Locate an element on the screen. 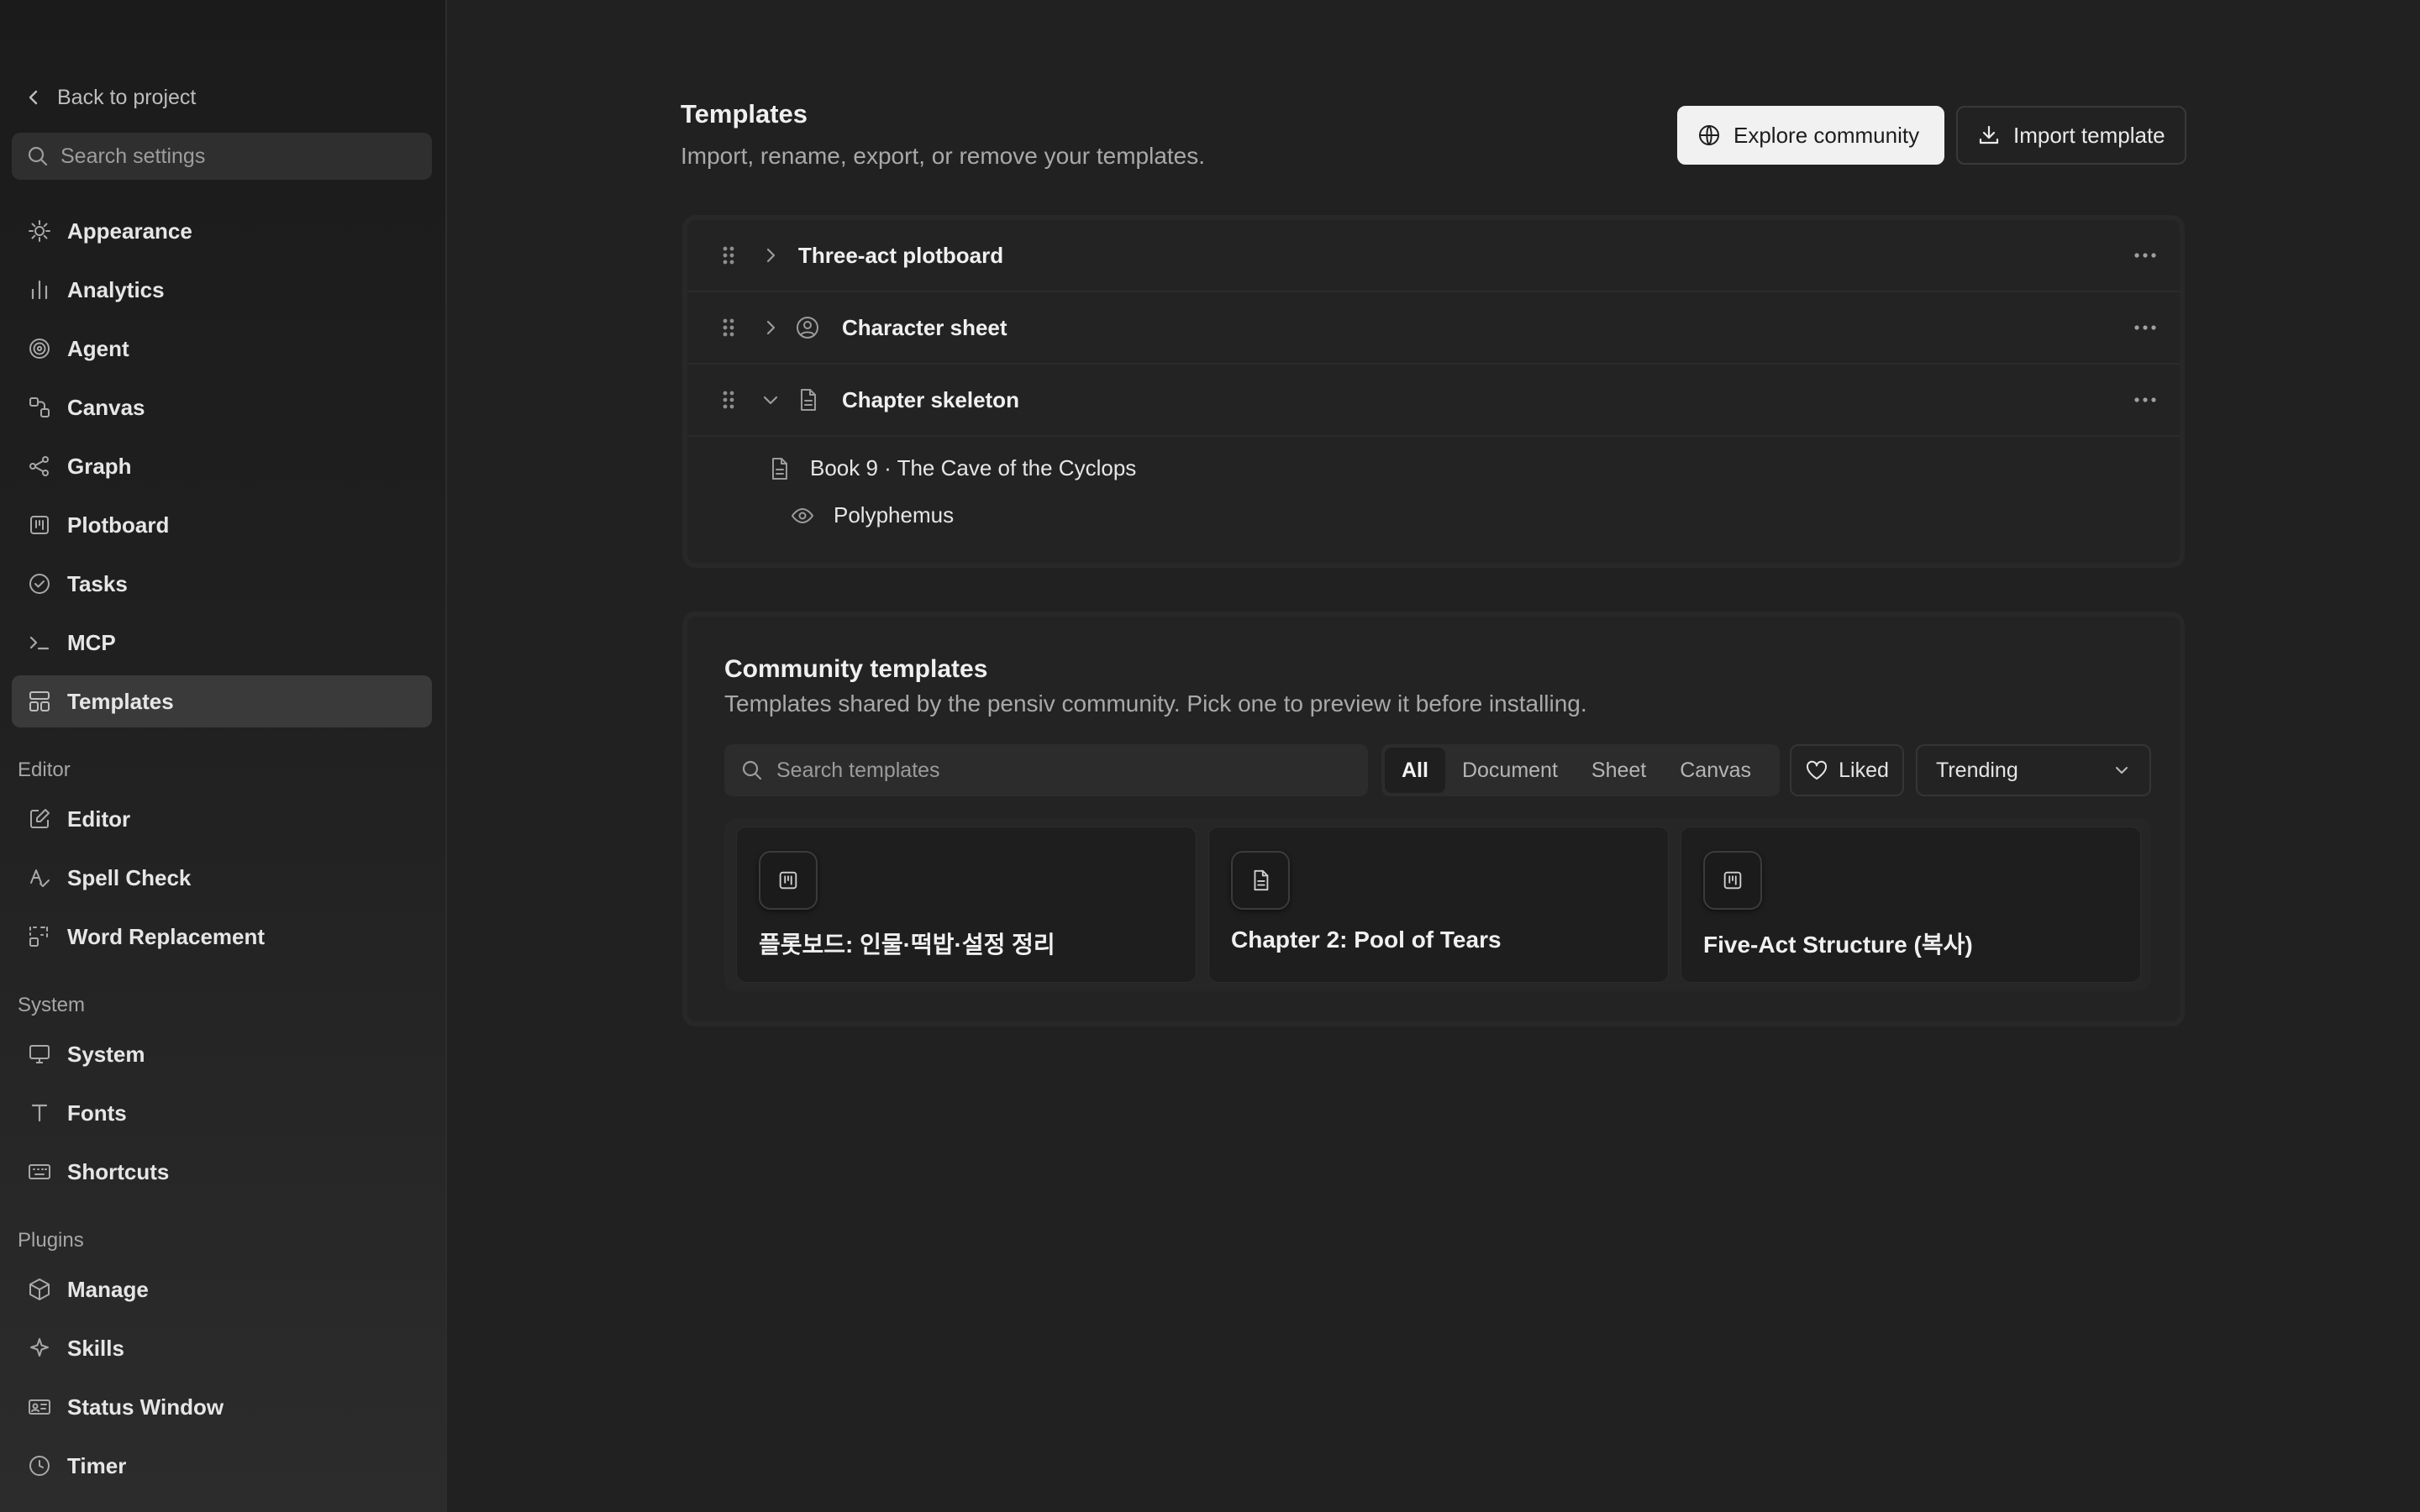 This screenshot has width=2420, height=1512. sidebar-item-graph: Graph is located at coordinates (222, 466).